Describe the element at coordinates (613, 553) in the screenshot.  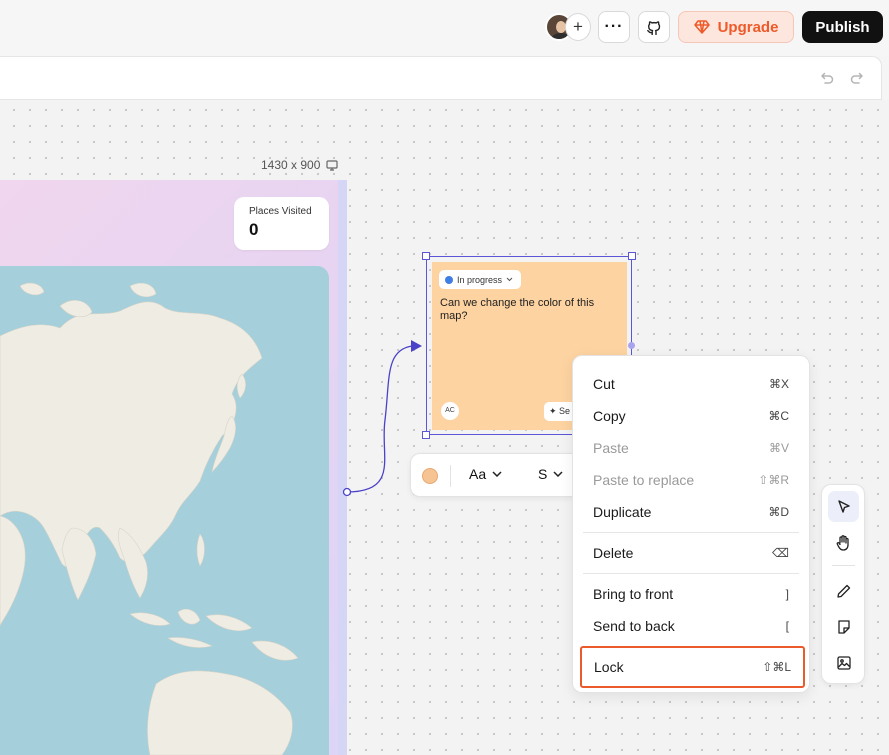
I see `menu-item-label: Delete` at that location.